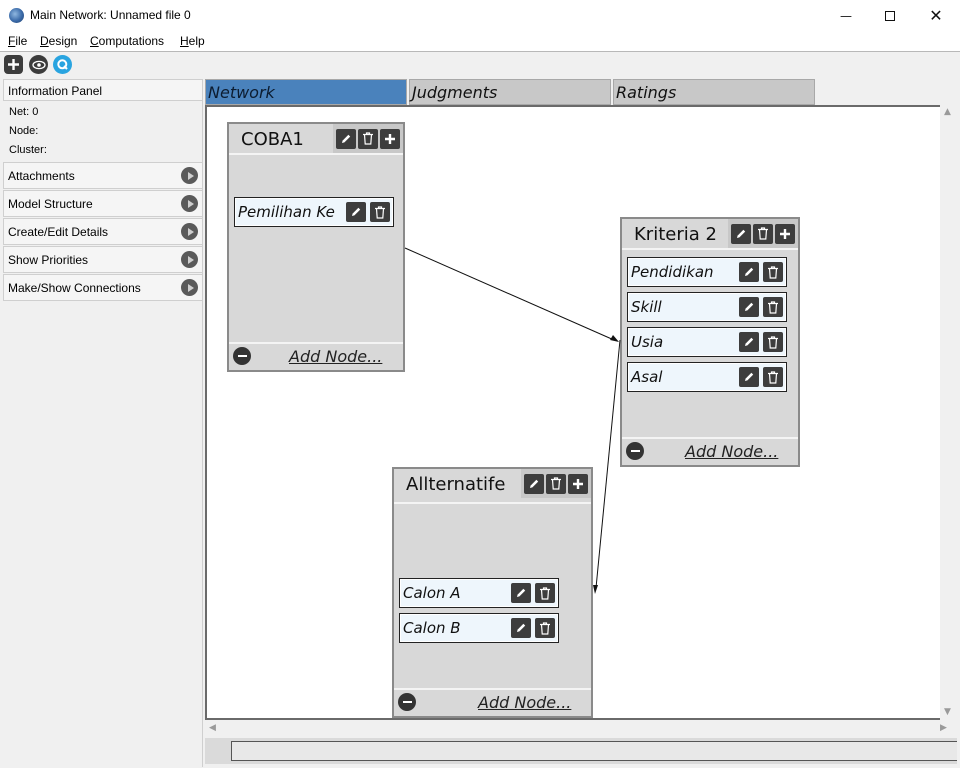  Describe the element at coordinates (103, 90) in the screenshot. I see `information-panel-header: Information Panel` at that location.